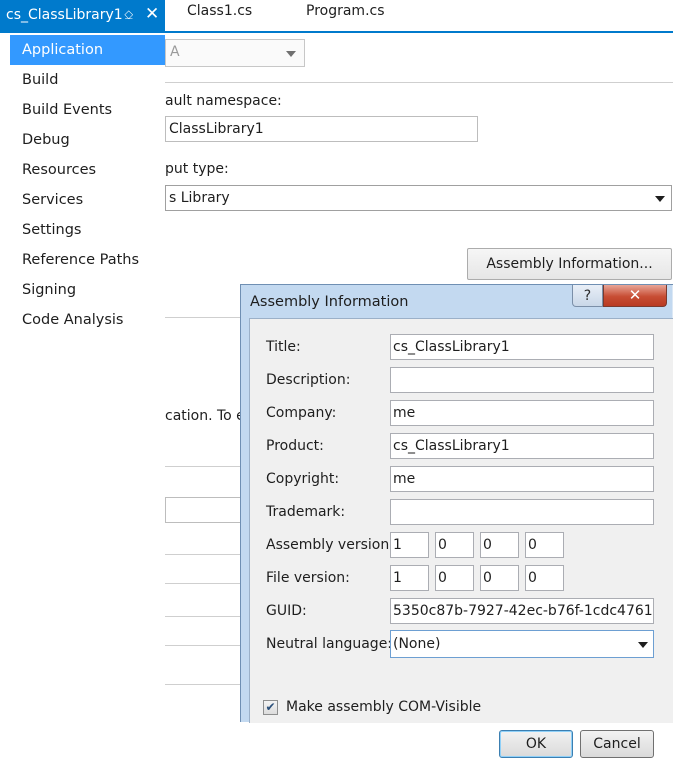 This screenshot has width=673, height=758. What do you see at coordinates (303, 479) in the screenshot?
I see `copyright-label: Copyright:` at bounding box center [303, 479].